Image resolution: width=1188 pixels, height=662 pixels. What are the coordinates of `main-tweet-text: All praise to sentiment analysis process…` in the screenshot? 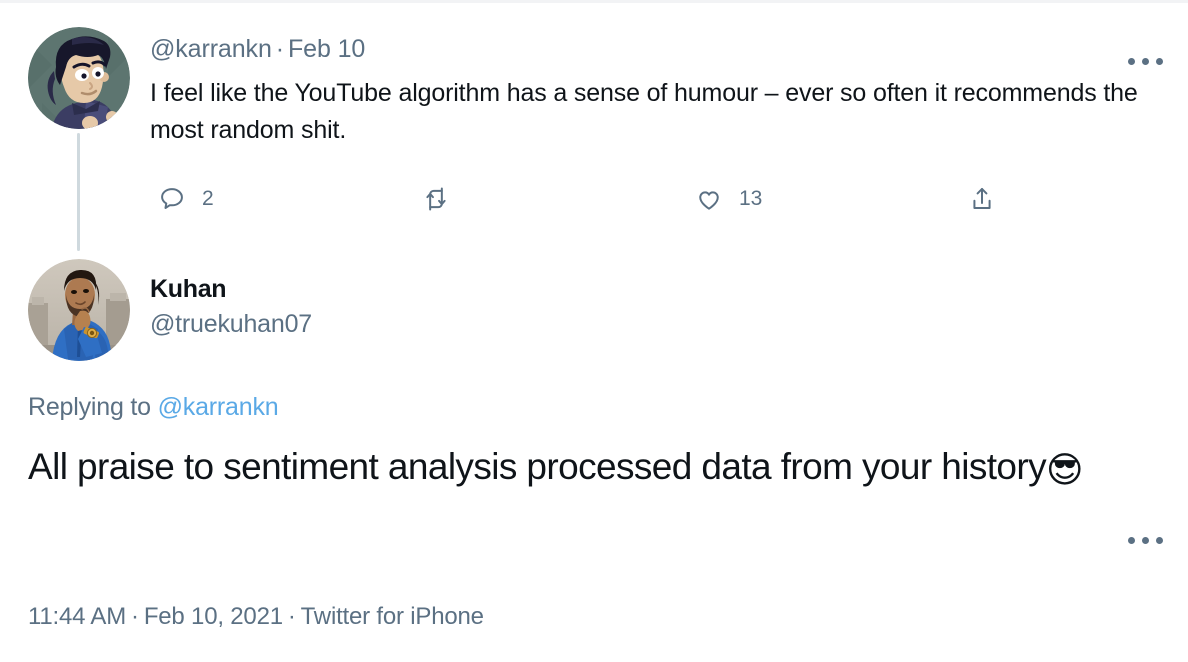 It's located at (537, 466).